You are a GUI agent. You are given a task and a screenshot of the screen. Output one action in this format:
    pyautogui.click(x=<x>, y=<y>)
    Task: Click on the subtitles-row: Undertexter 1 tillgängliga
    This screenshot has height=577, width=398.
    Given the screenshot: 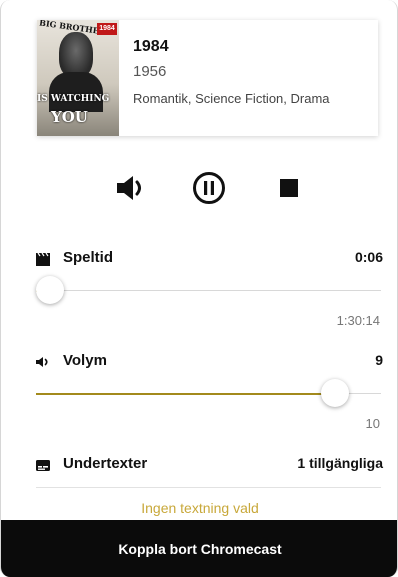 What is the action you would take?
    pyautogui.click(x=209, y=465)
    